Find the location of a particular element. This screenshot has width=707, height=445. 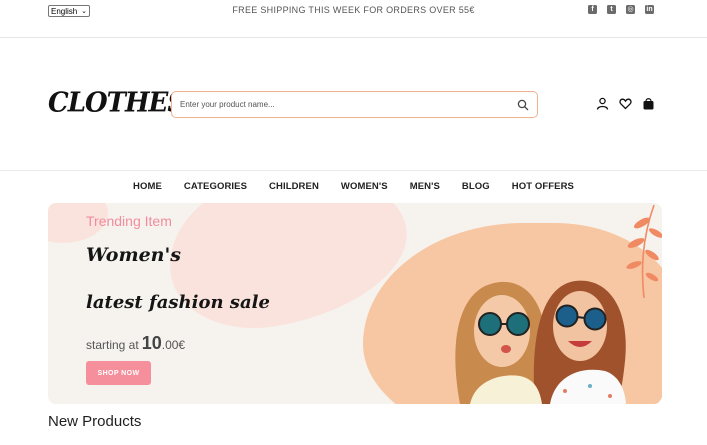

social-links: f t ◎ in is located at coordinates (621, 9).